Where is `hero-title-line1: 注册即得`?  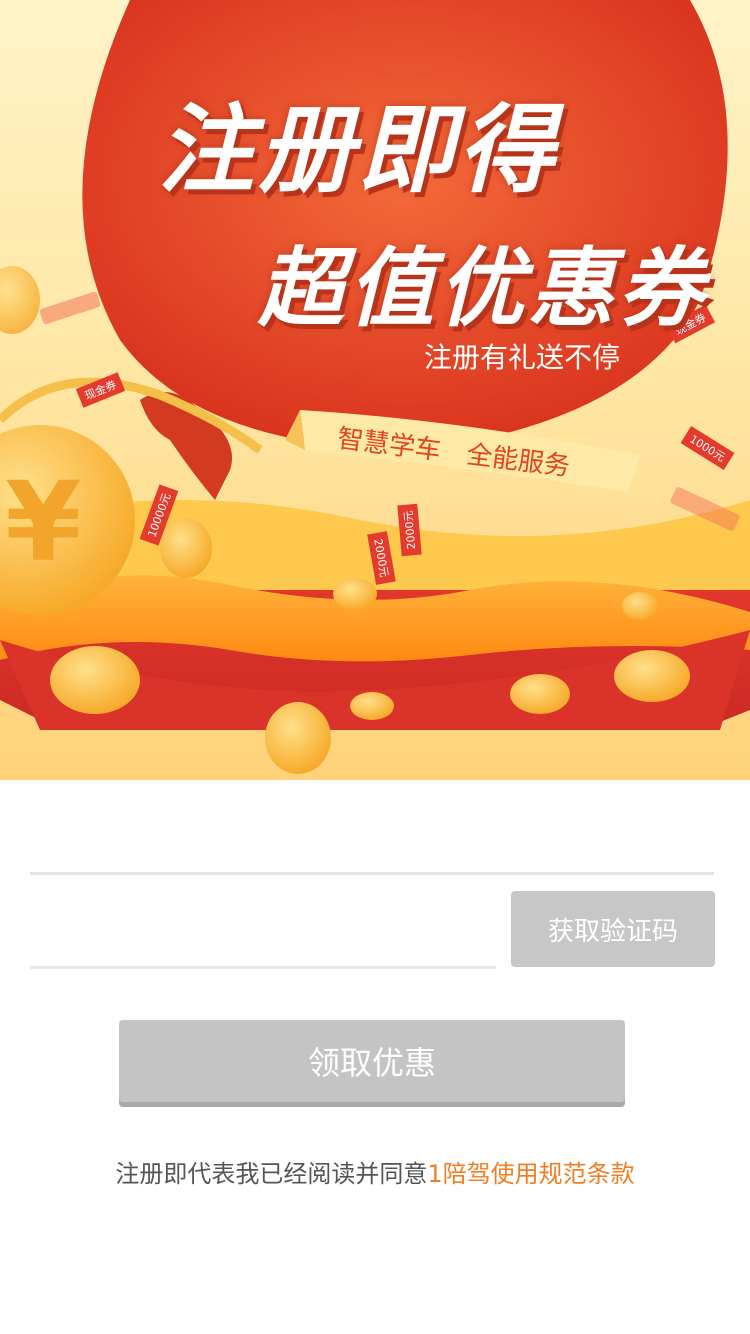
hero-title-line1: 注册即得 is located at coordinates (358, 150).